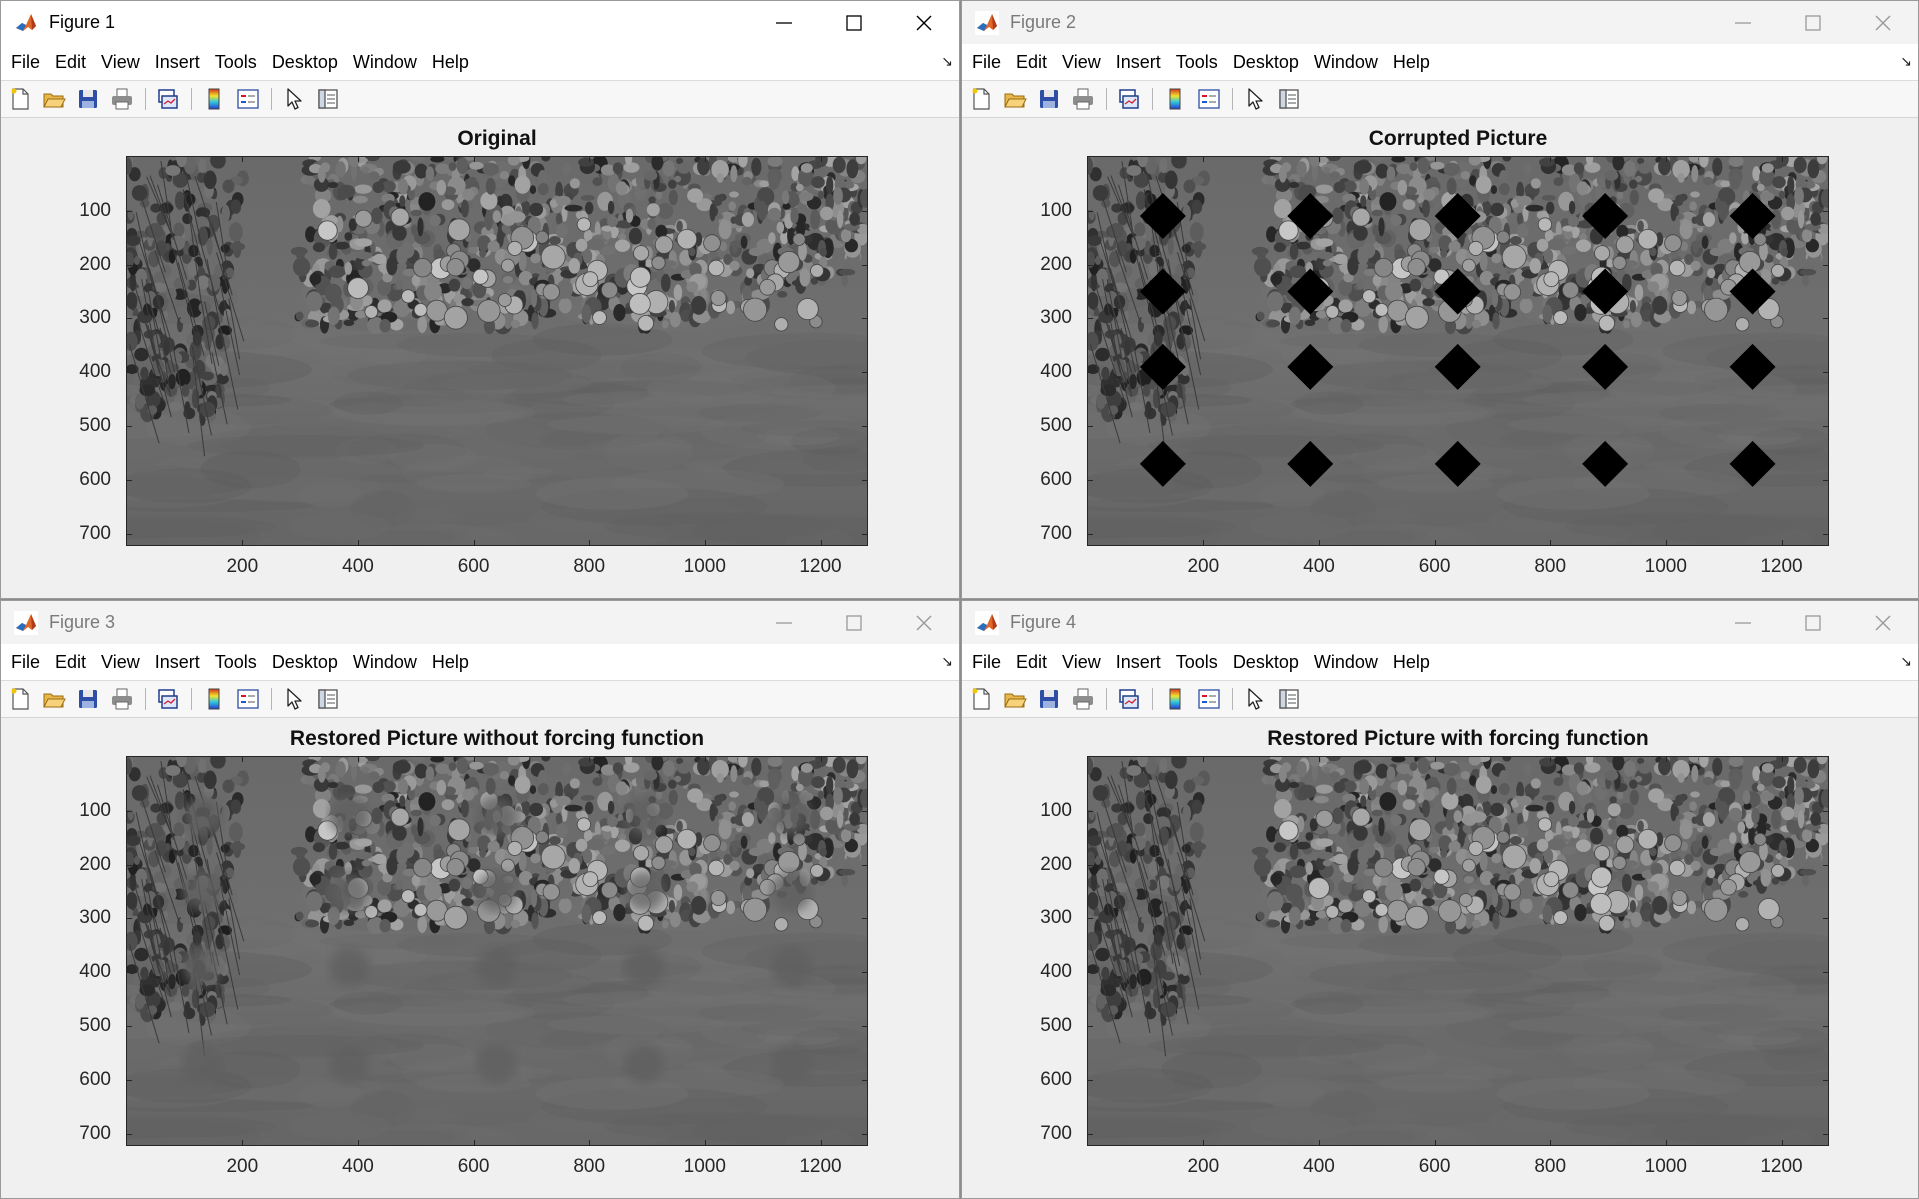 The width and height of the screenshot is (1919, 1199). What do you see at coordinates (1440, 22) in the screenshot?
I see `title-bar: Figure 2` at bounding box center [1440, 22].